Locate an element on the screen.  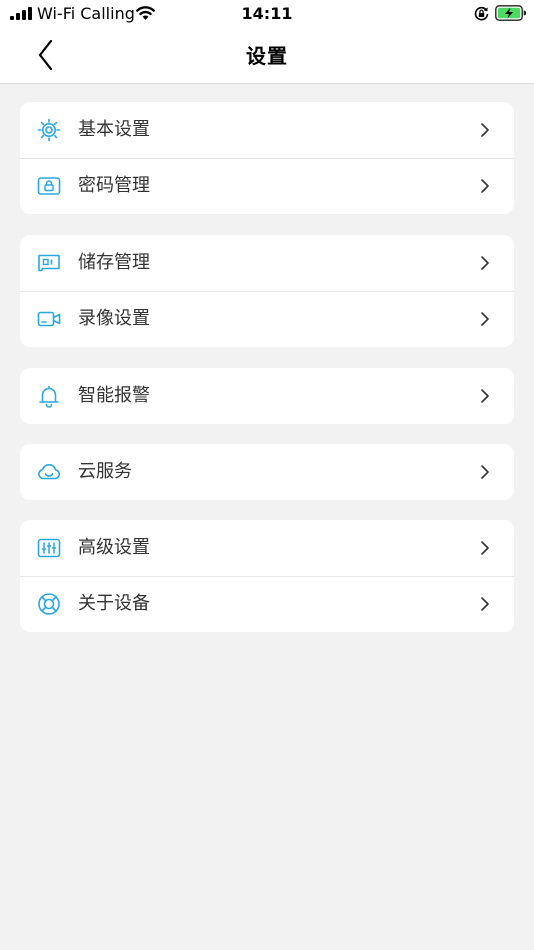
settings-group-cloud: 云服务 is located at coordinates (267, 472).